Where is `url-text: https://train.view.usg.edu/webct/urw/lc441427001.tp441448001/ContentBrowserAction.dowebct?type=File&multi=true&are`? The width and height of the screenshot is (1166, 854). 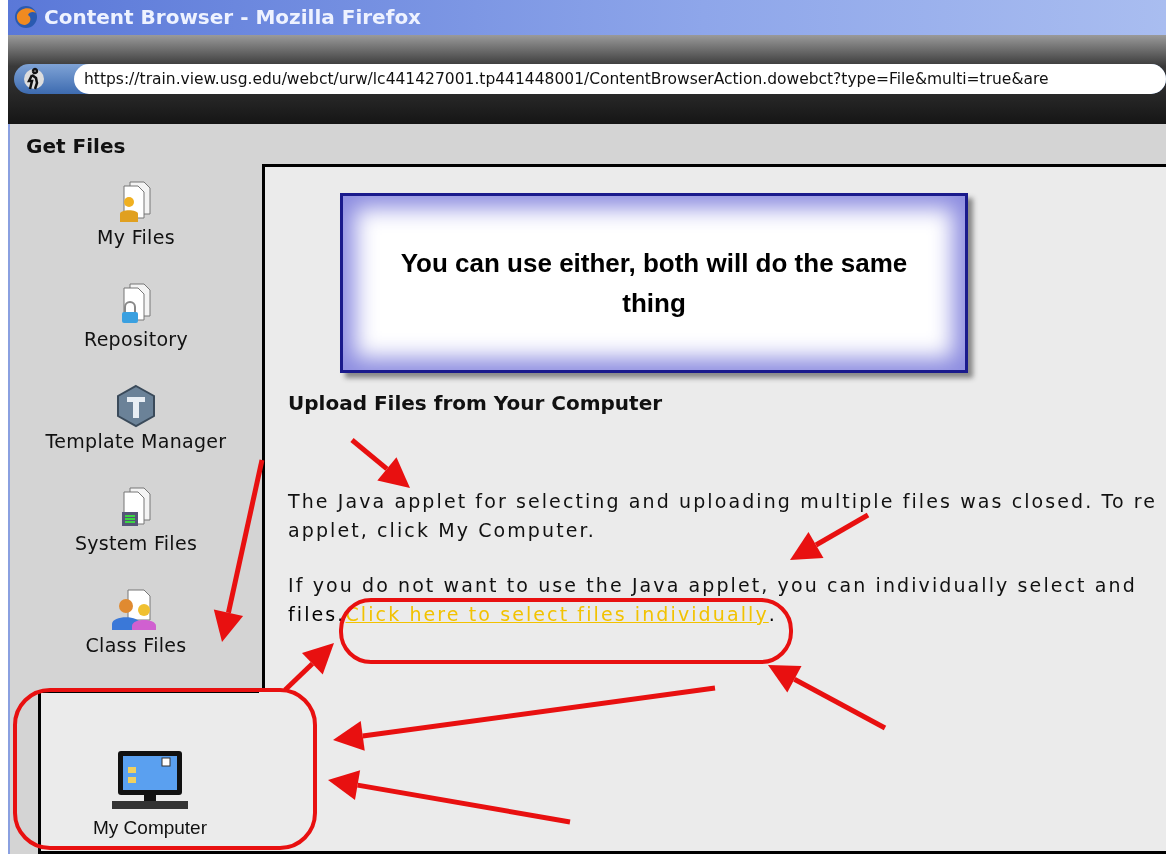
url-text: https://train.view.usg.edu/webct/urw/lc441427001.tp441448001/ContentBrowserAction.dowebct?type=File&multi=true&are is located at coordinates (566, 79).